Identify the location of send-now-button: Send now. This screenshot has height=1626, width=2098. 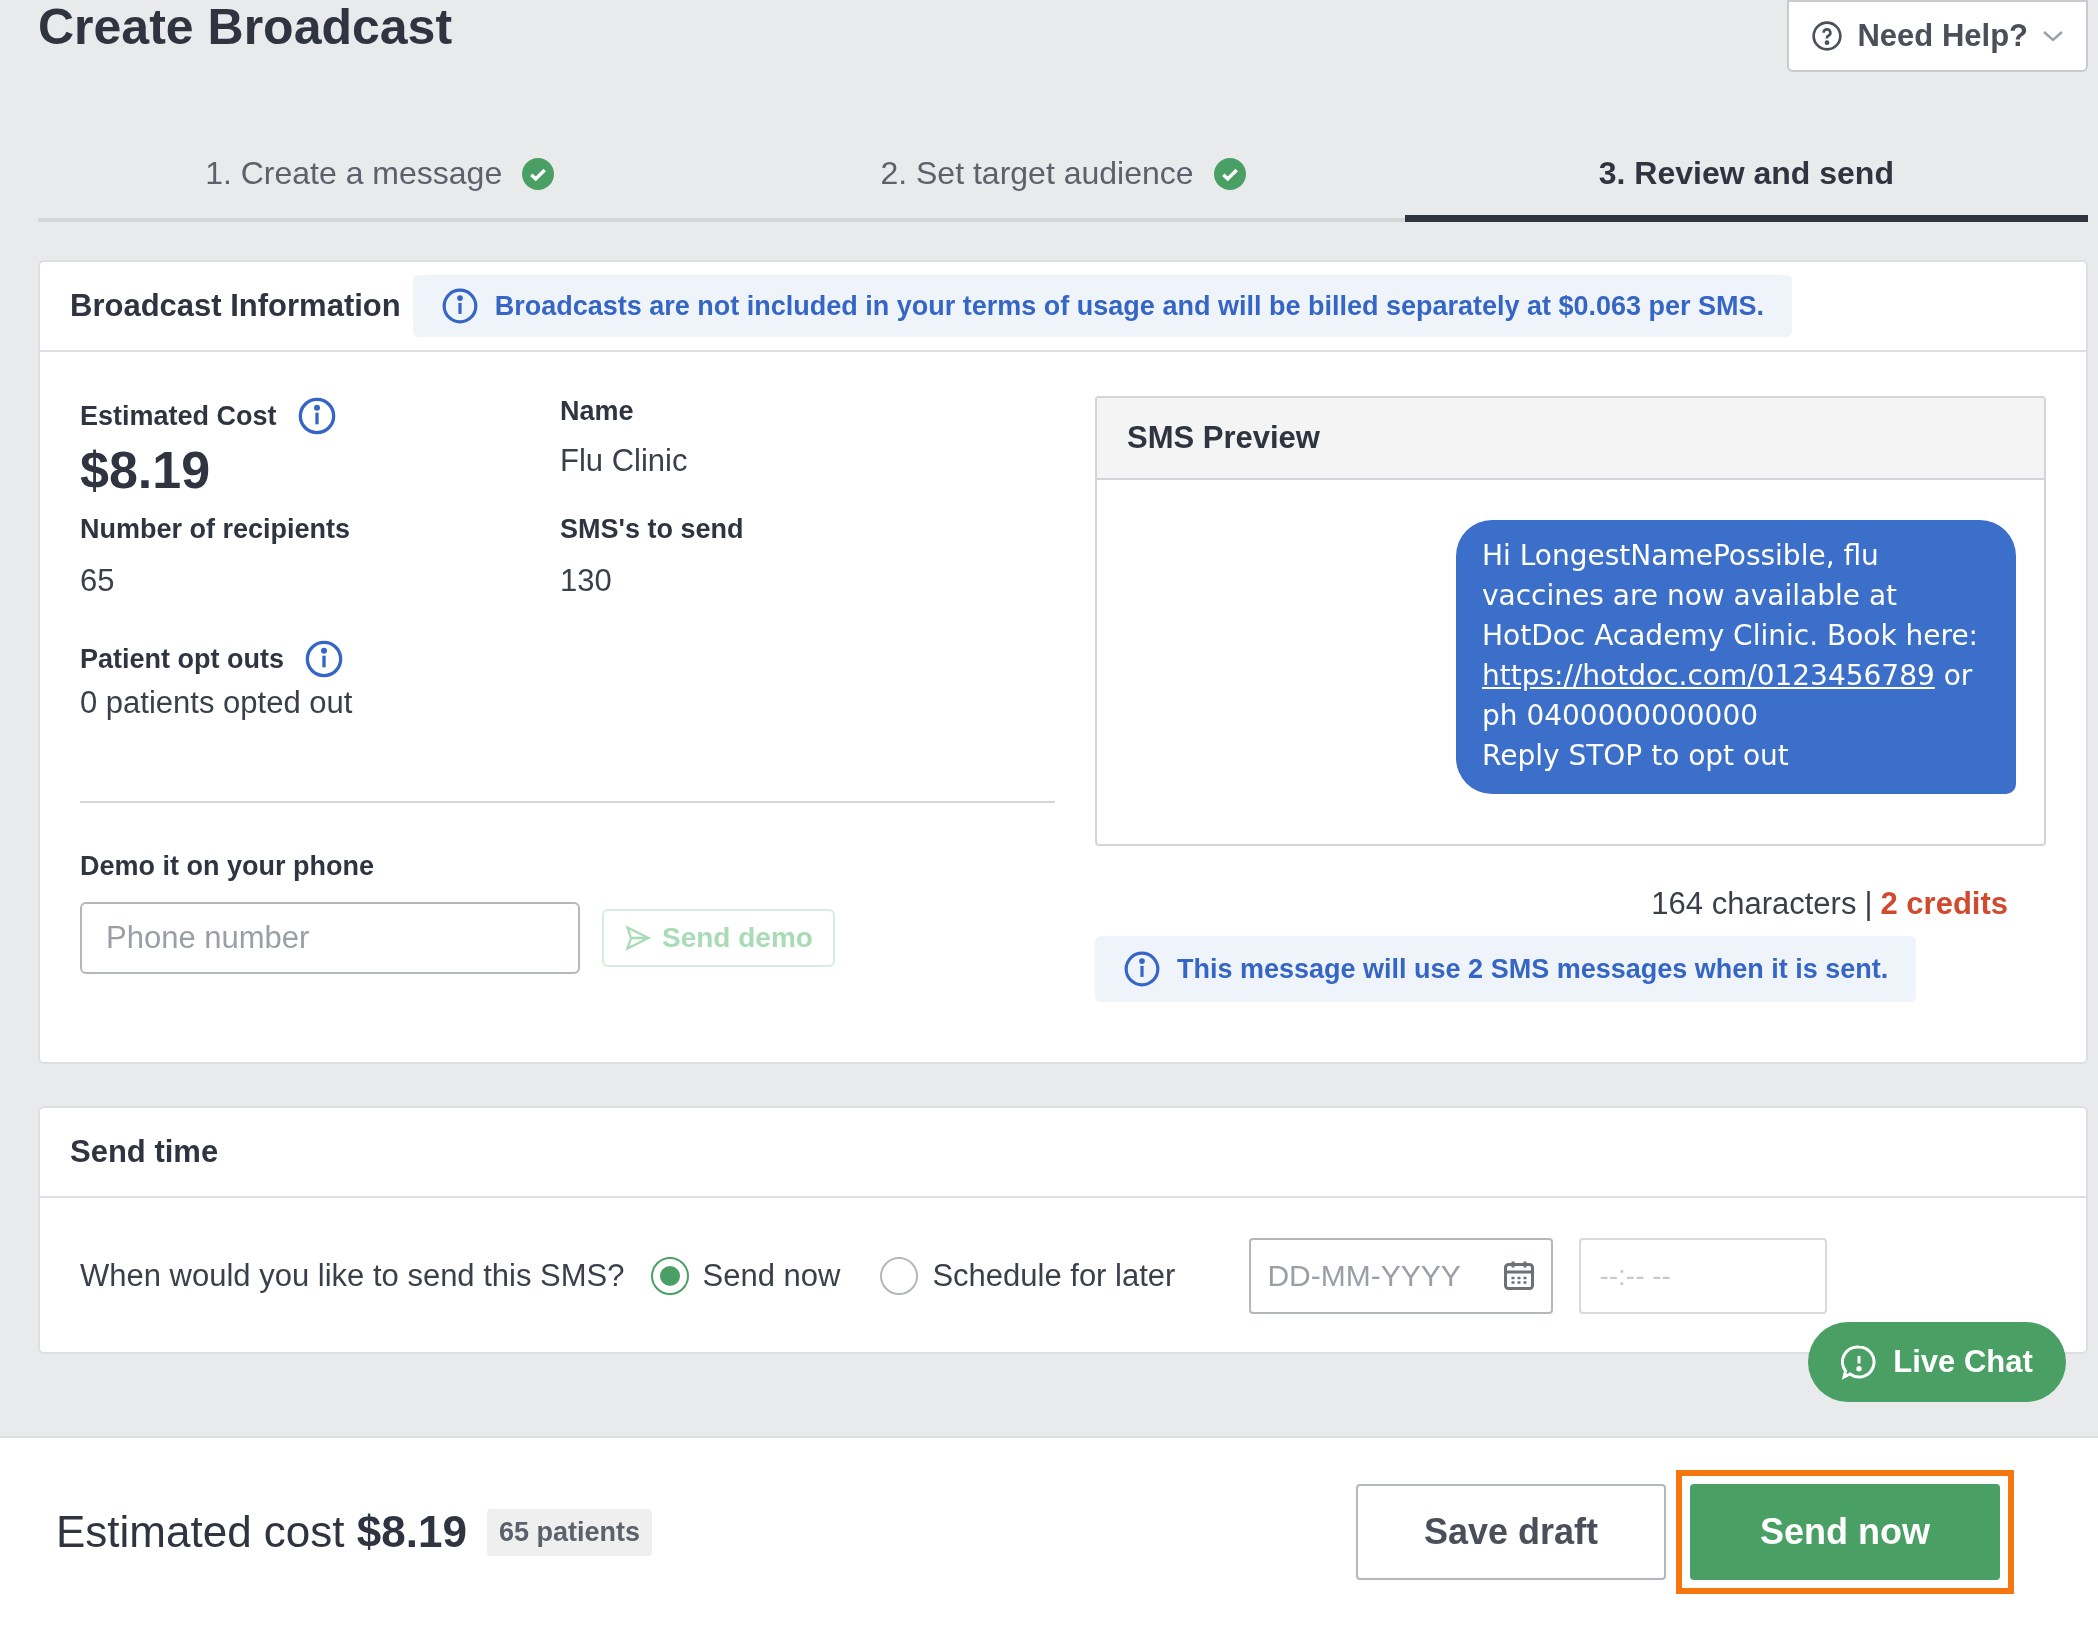
(1845, 1532).